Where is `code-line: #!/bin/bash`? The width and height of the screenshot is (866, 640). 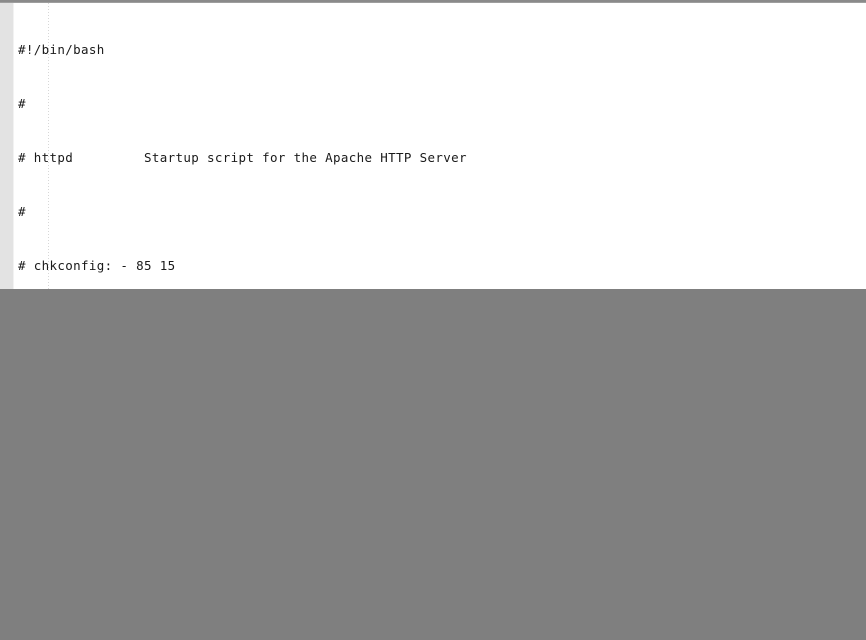
code-line: #!/bin/bash is located at coordinates (61, 49).